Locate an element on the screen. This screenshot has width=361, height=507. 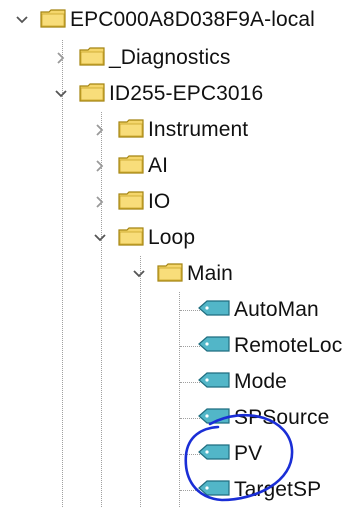
tree-node-diagnostics: _Diagnostics is located at coordinates (141, 58).